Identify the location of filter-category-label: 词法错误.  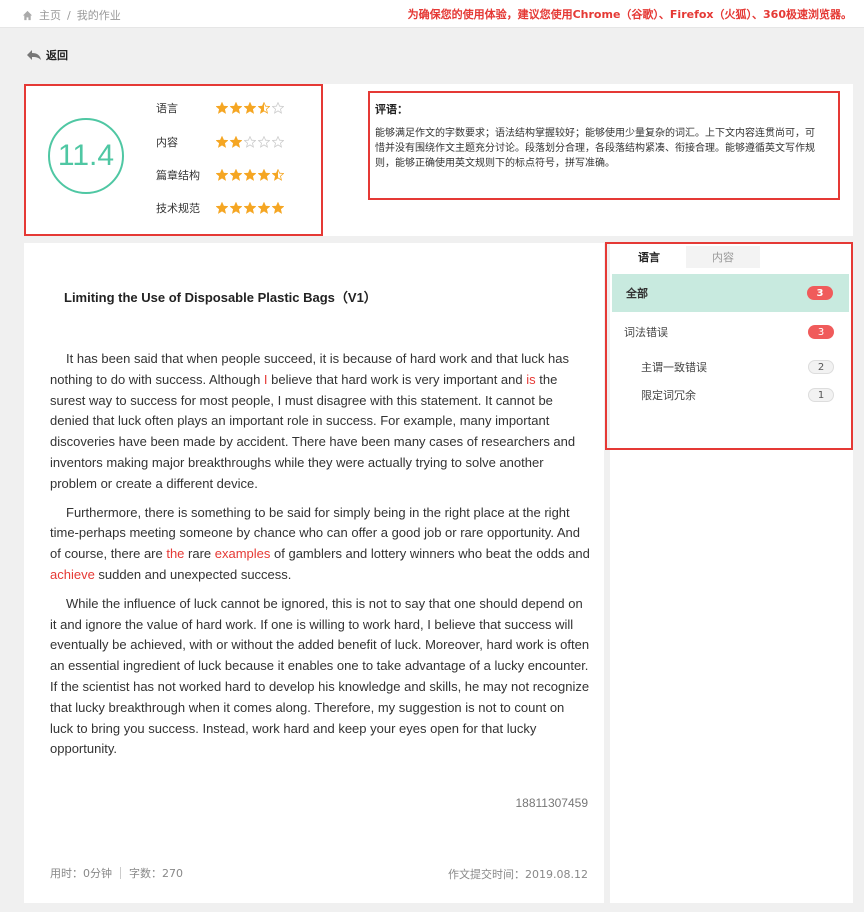
(646, 332).